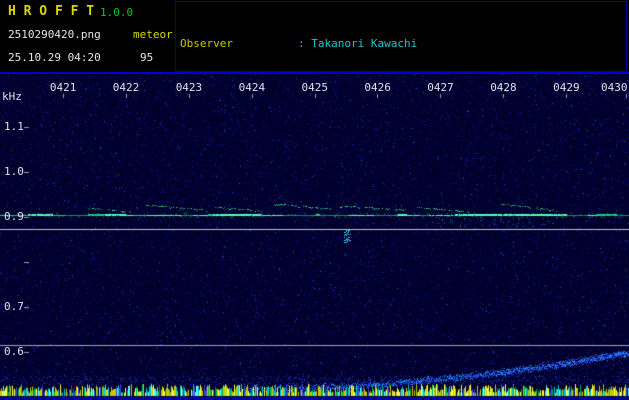 The height and width of the screenshot is (400, 629). I want to click on freq-tick-label: 1.0, so click(14, 171).